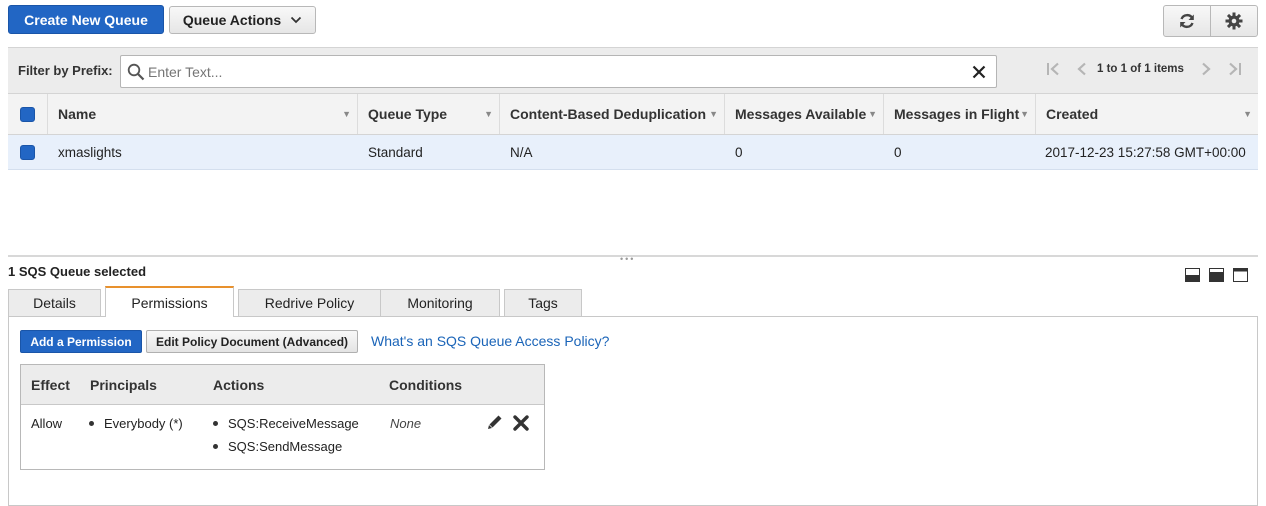 Image resolution: width=1266 pixels, height=506 pixels. I want to click on permissions-table-header: Effect Principals Actions Conditions, so click(282, 385).